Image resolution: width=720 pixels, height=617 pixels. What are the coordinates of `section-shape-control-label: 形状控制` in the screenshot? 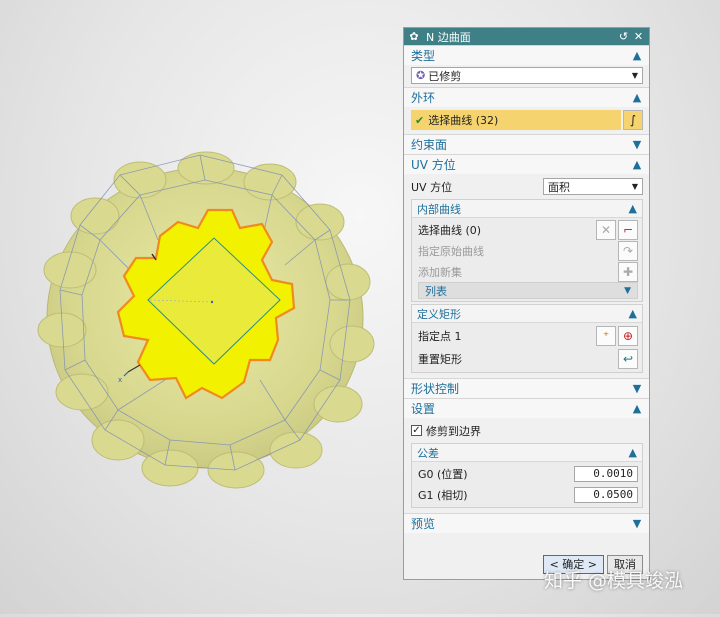 It's located at (435, 389).